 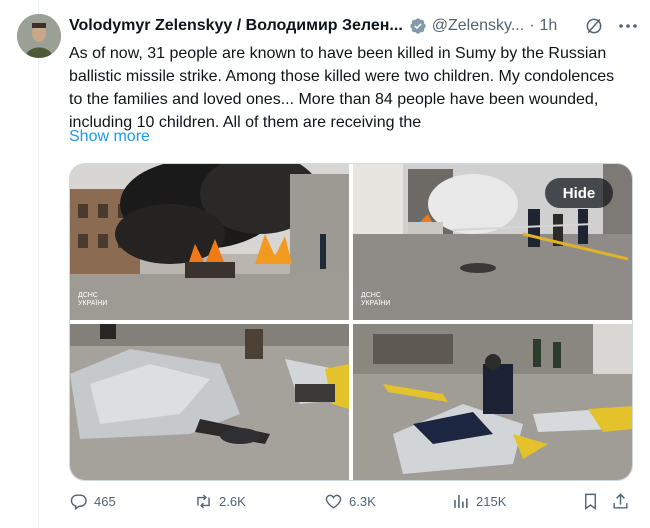 I want to click on views-button: 215K, so click(x=478, y=501).